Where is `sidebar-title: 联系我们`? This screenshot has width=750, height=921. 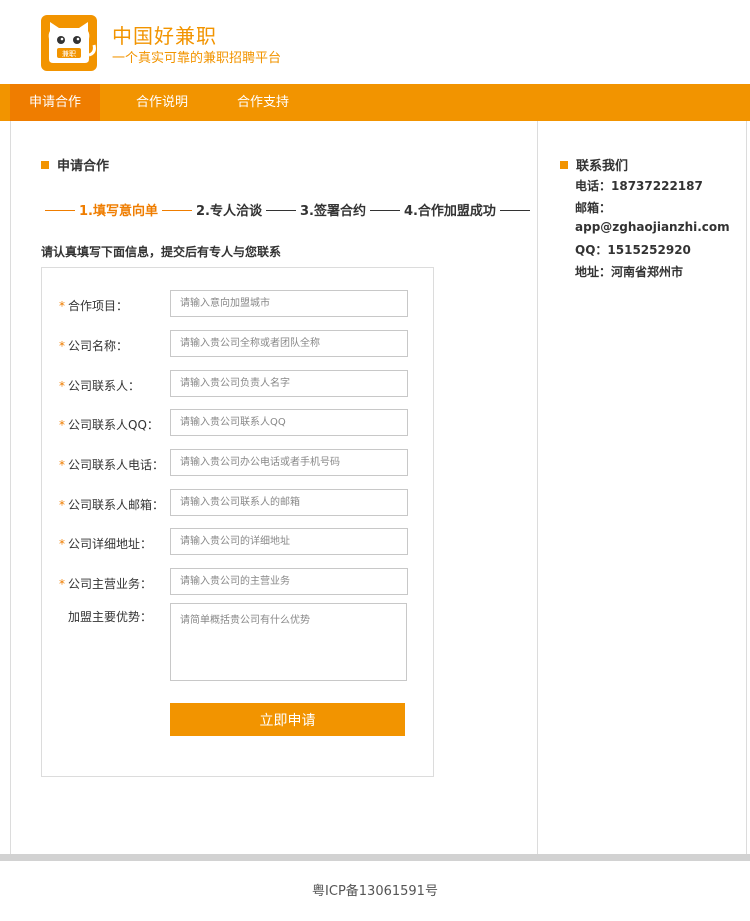 sidebar-title: 联系我们 is located at coordinates (594, 164).